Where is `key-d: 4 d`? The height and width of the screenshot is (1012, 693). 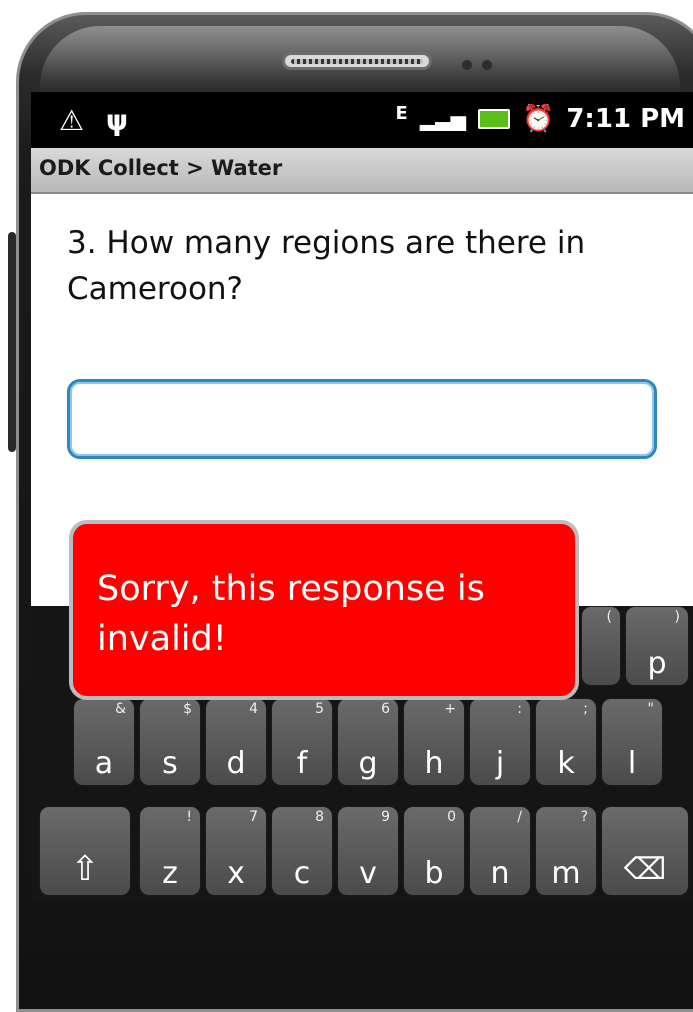
key-d: 4 d is located at coordinates (236, 742).